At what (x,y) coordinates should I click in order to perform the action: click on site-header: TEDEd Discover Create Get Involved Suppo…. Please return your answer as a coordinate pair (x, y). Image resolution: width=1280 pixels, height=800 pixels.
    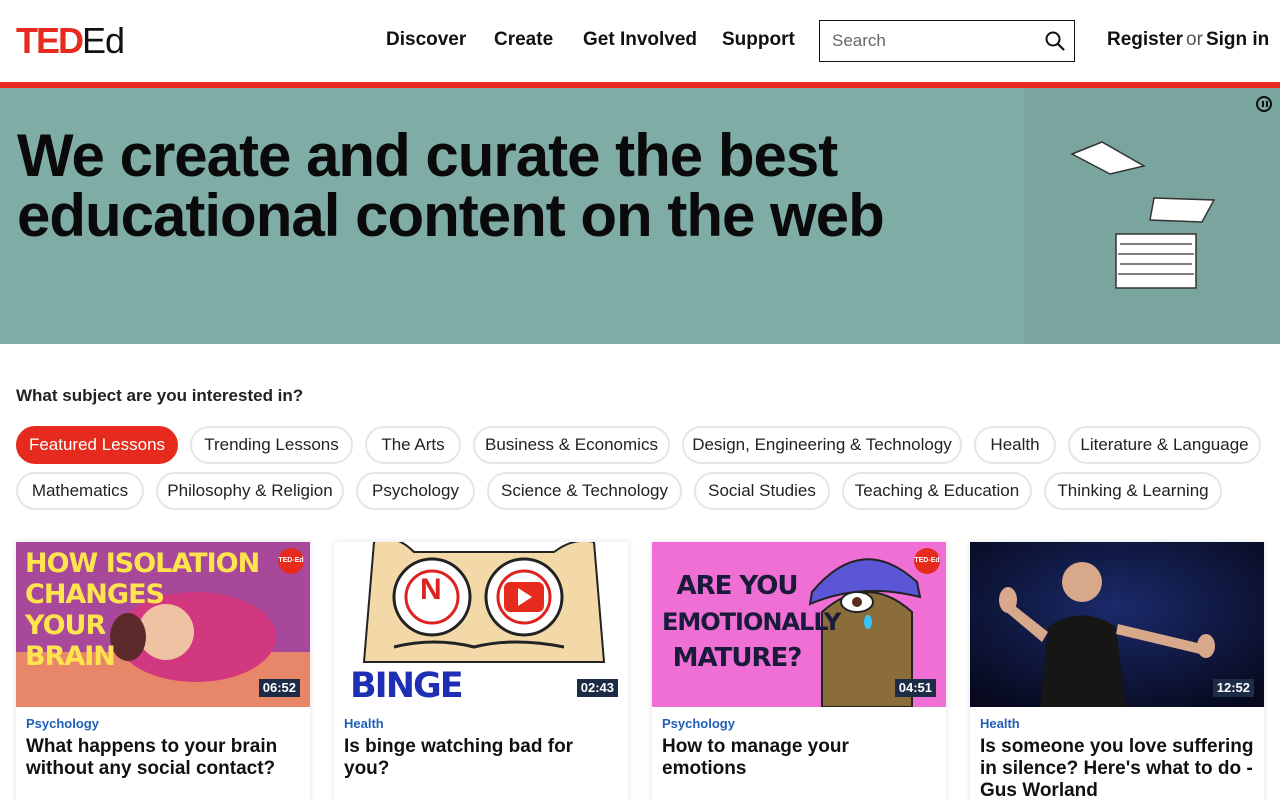
    Looking at the image, I should click on (640, 41).